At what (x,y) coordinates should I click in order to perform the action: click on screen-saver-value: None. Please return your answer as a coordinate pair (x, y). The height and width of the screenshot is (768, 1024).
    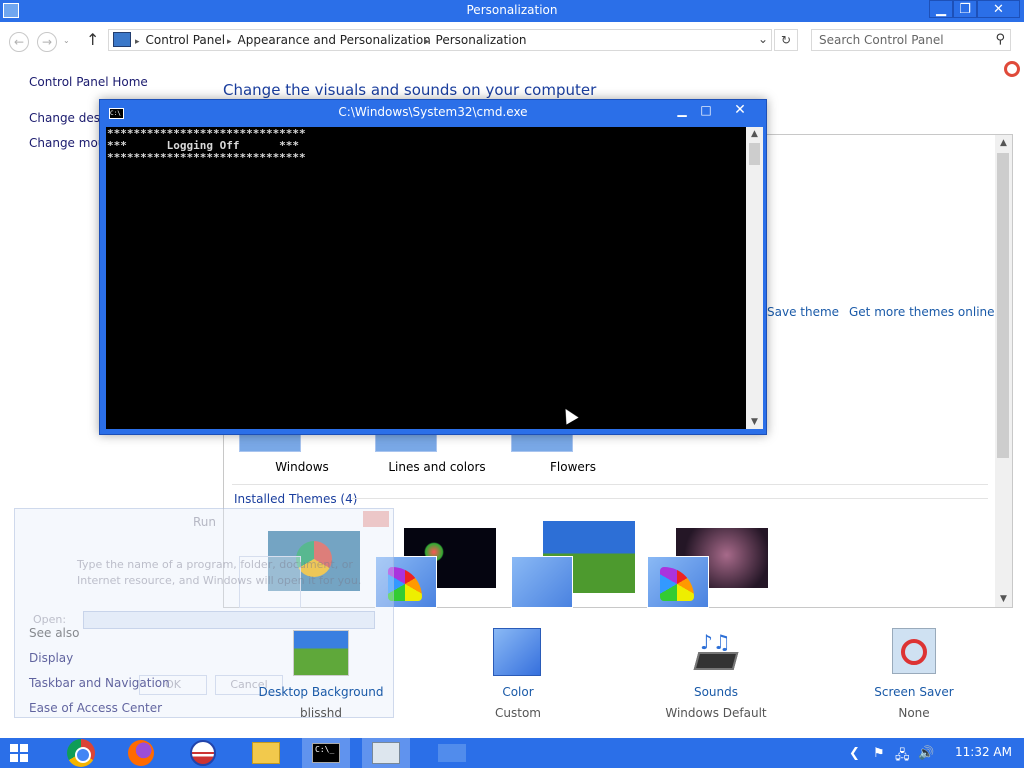
    Looking at the image, I should click on (914, 713).